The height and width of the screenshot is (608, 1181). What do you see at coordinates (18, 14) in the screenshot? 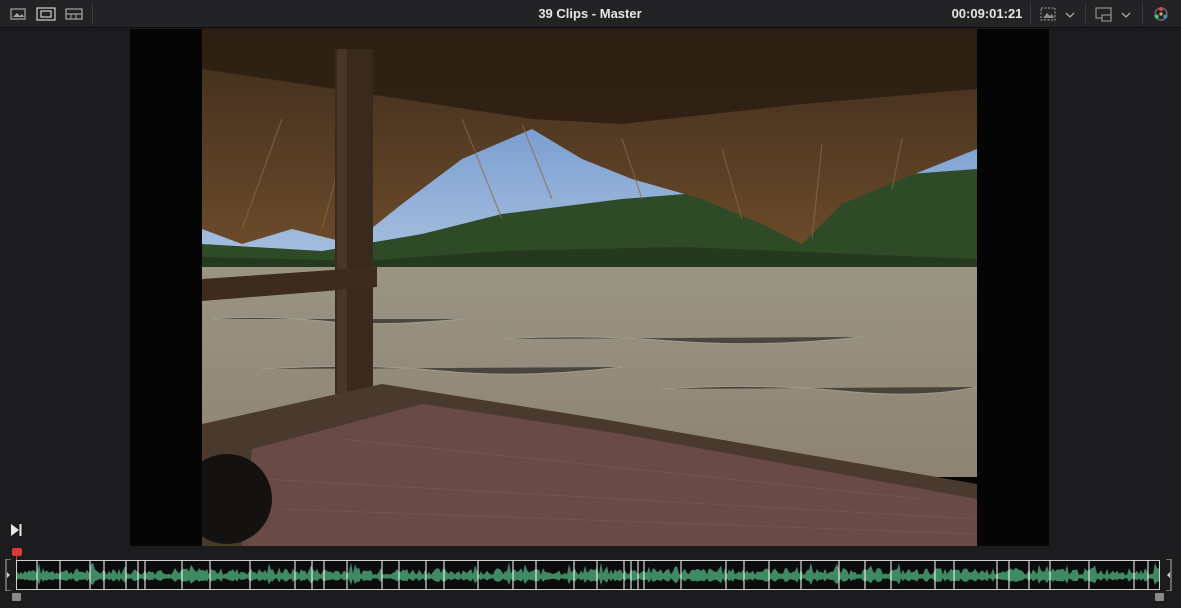
I see `image-view-icon` at bounding box center [18, 14].